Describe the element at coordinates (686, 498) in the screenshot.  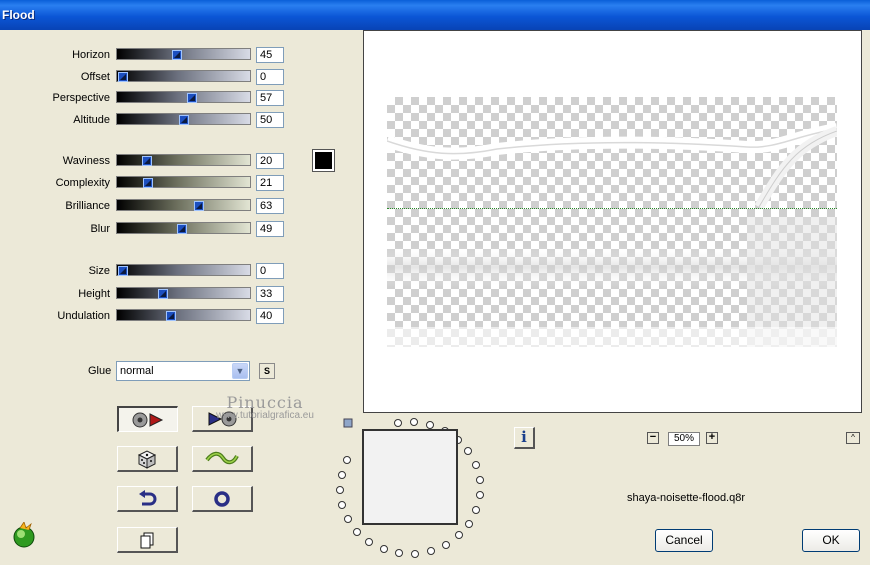
I see `preset-filename: shaya-noisette-flood.q8r` at that location.